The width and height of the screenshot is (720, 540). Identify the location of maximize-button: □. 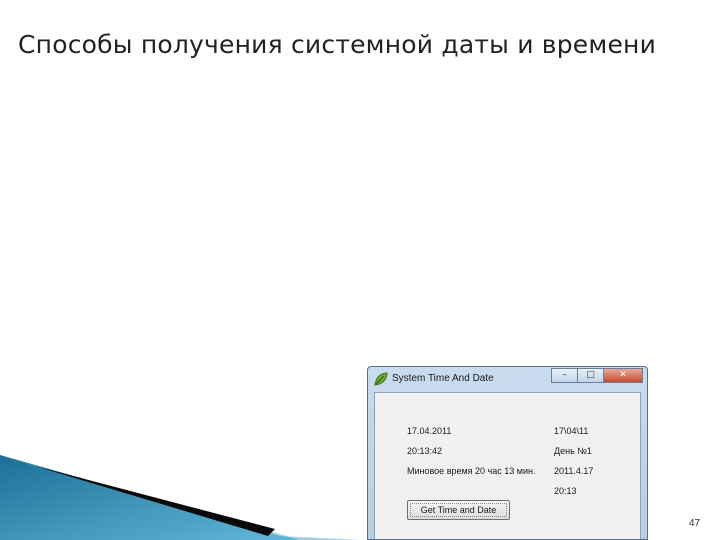
(590, 375).